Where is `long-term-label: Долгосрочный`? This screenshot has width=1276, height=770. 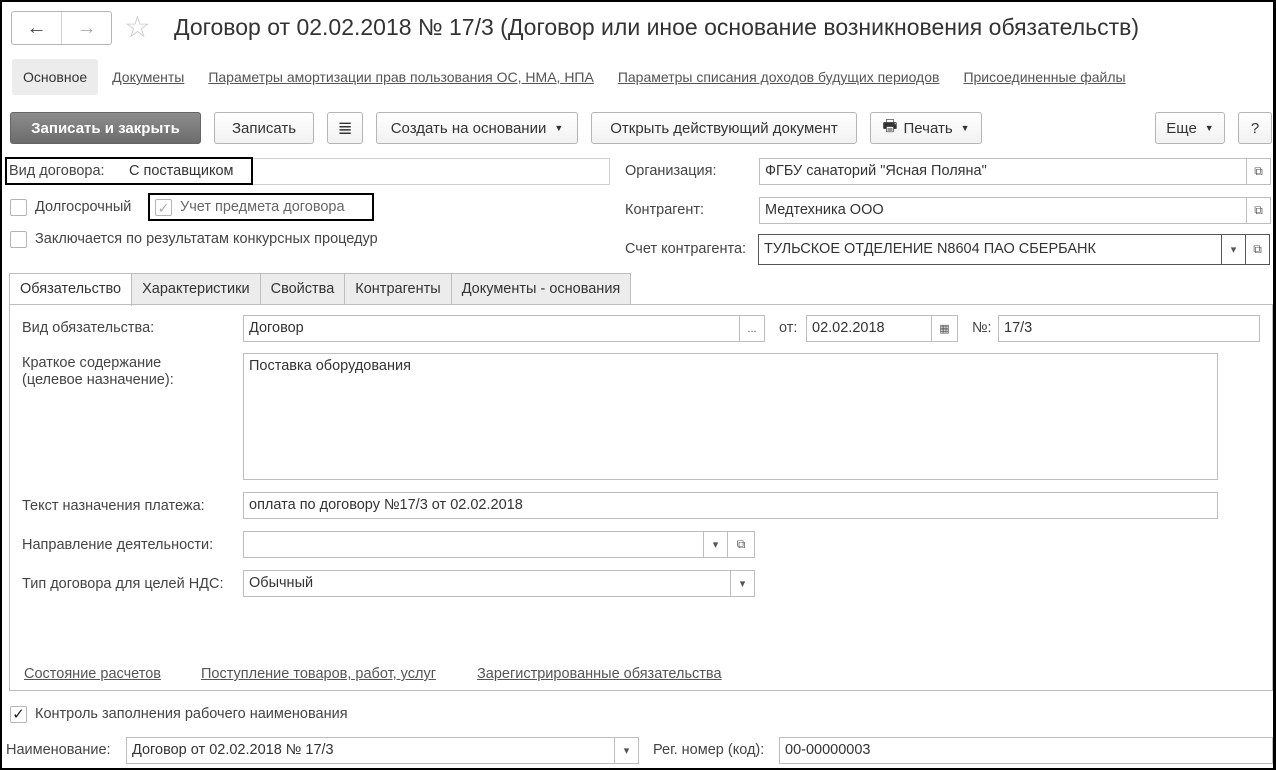
long-term-label: Долгосрочный is located at coordinates (83, 207).